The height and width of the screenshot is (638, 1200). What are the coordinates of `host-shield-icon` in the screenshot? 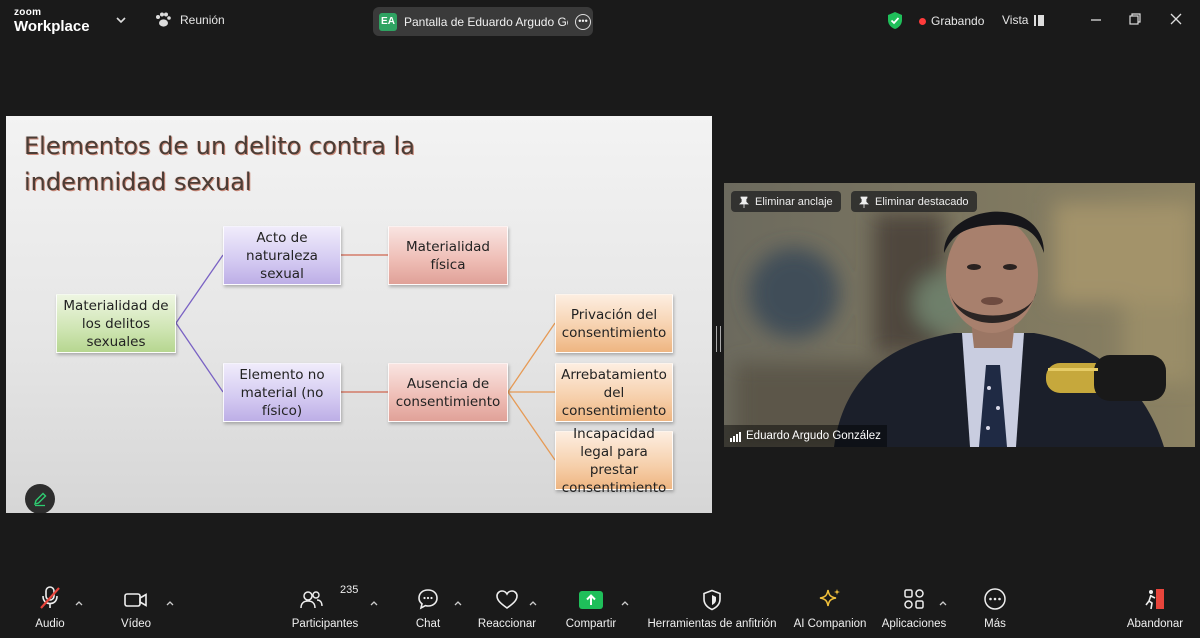 It's located at (712, 600).